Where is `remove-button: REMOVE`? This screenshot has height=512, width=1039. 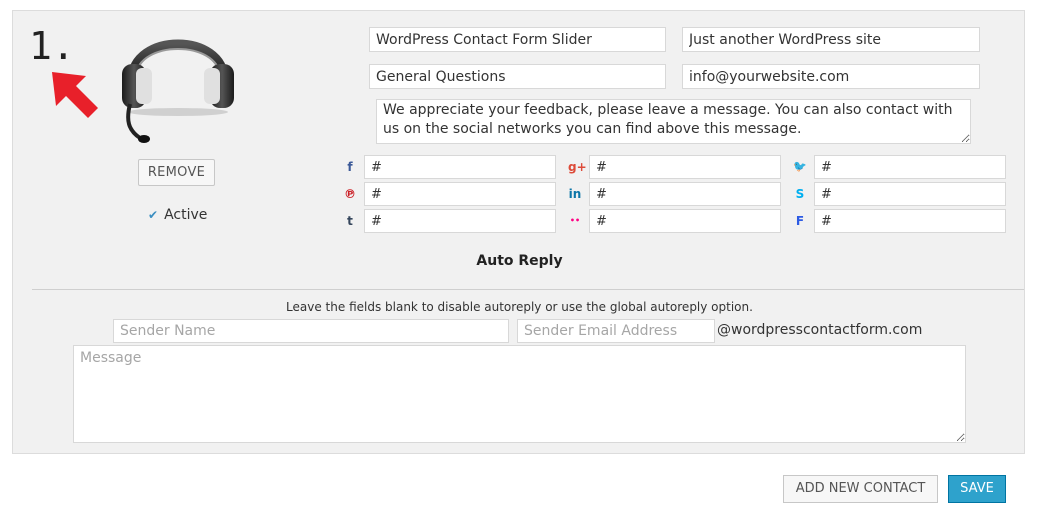 remove-button: REMOVE is located at coordinates (176, 172).